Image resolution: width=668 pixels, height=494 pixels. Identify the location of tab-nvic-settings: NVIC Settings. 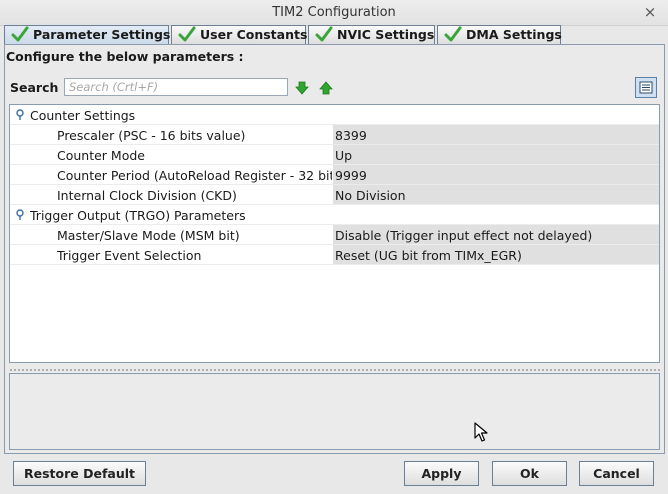
(371, 35).